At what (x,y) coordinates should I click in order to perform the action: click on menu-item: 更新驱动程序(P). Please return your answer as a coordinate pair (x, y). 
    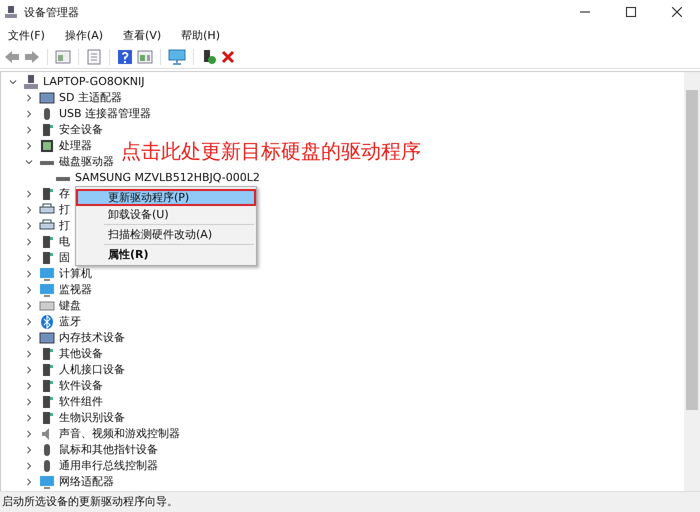
    Looking at the image, I should click on (166, 197).